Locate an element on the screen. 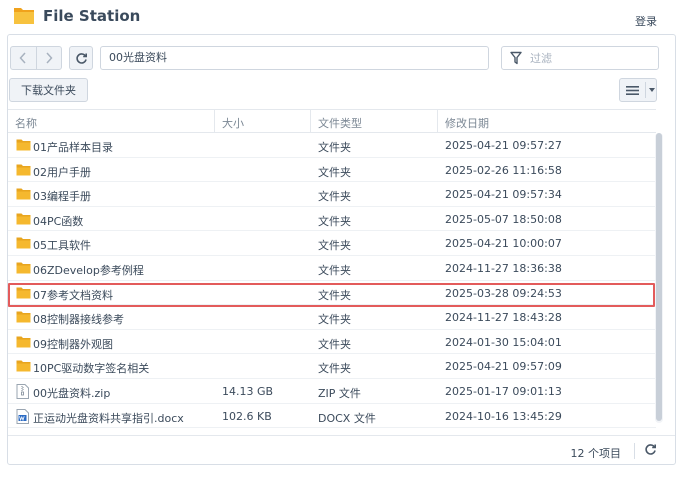  history-nav is located at coordinates (36, 58).